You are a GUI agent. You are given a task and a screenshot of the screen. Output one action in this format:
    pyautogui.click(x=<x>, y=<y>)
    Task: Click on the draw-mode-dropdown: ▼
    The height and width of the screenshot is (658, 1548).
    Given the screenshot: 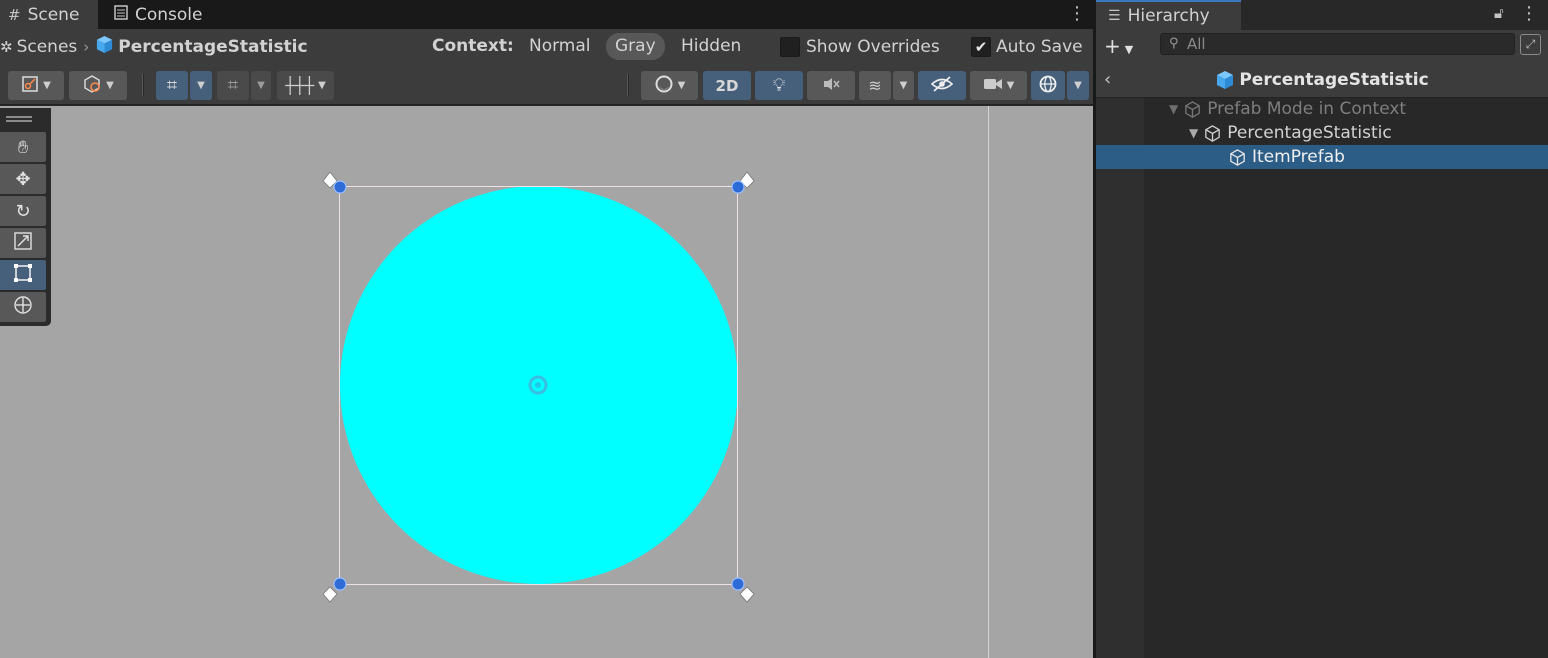 What is the action you would take?
    pyautogui.click(x=36, y=85)
    